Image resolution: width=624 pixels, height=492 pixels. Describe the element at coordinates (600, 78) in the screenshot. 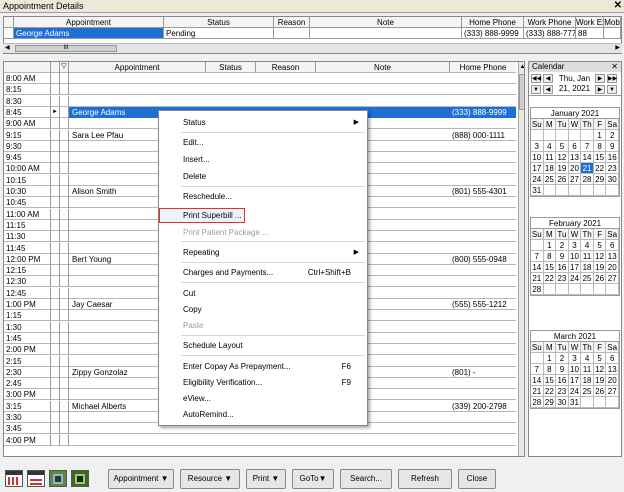

I see `next-month-icon: ▶` at that location.